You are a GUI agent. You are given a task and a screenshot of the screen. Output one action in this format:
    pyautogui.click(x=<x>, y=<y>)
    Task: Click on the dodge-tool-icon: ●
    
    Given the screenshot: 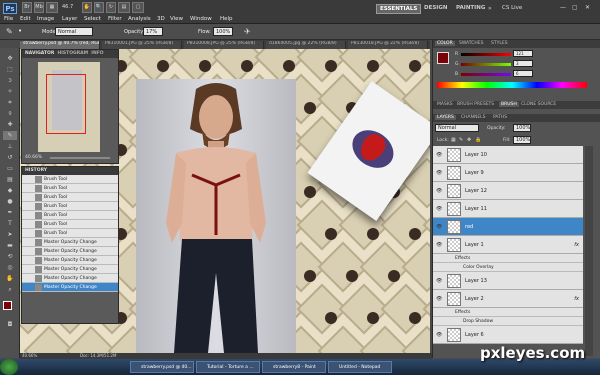 What is the action you would take?
    pyautogui.click(x=10, y=201)
    